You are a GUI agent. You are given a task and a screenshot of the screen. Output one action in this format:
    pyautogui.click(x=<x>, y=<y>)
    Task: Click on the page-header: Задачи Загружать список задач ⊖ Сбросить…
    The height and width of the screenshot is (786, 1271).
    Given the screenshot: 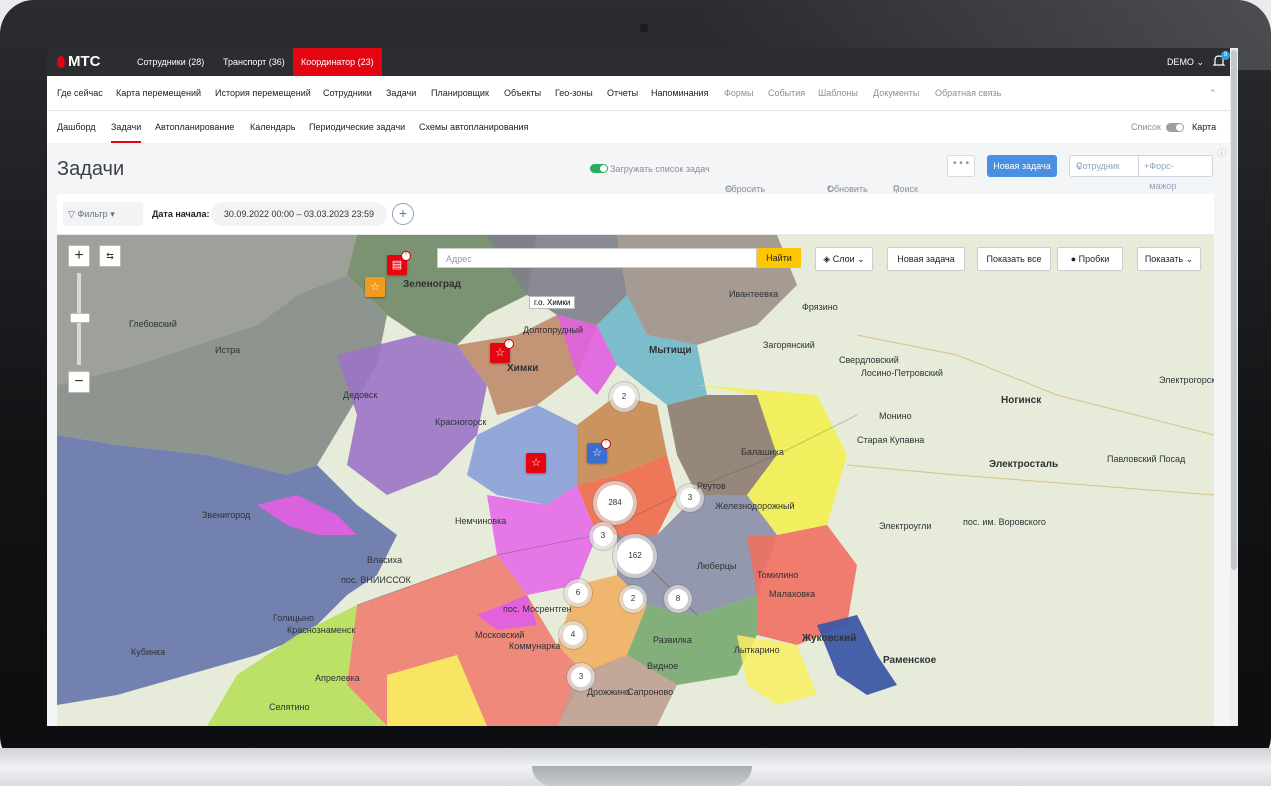 What is the action you would take?
    pyautogui.click(x=642, y=174)
    